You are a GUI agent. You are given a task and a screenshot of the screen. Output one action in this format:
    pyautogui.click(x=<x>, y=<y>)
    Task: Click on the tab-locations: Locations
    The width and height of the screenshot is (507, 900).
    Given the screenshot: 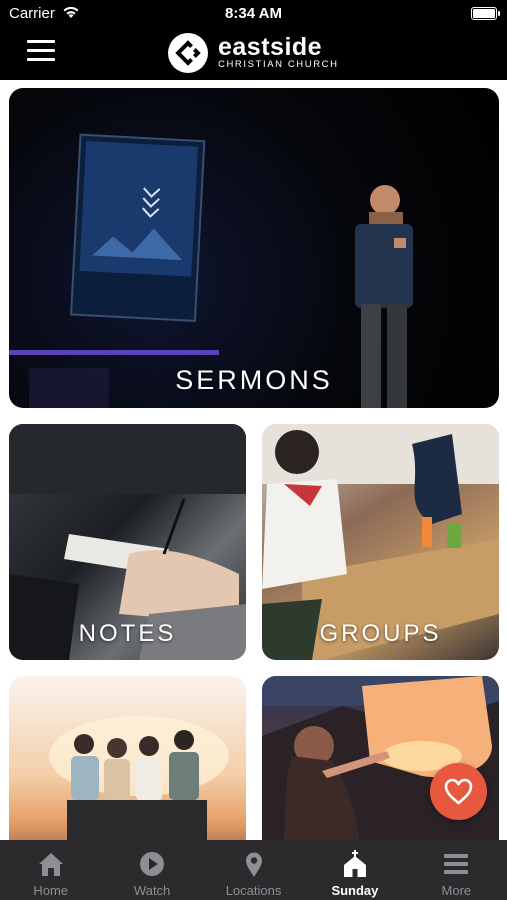 What is the action you would take?
    pyautogui.click(x=253, y=870)
    